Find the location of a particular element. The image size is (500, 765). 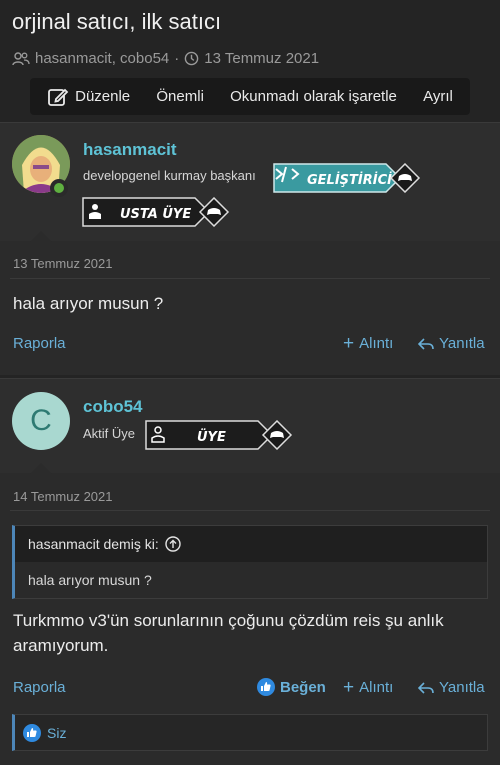

thread-title: orjinal satıcı, ilk satıcı is located at coordinates (117, 21).